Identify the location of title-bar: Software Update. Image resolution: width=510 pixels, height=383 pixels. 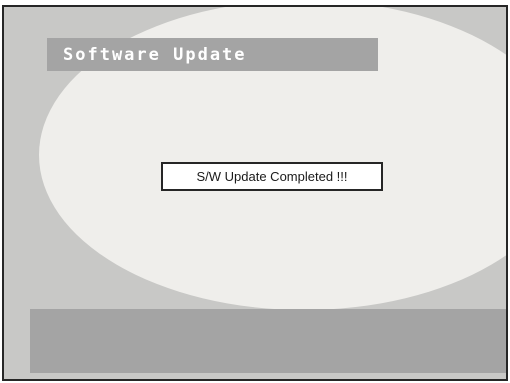
(212, 54).